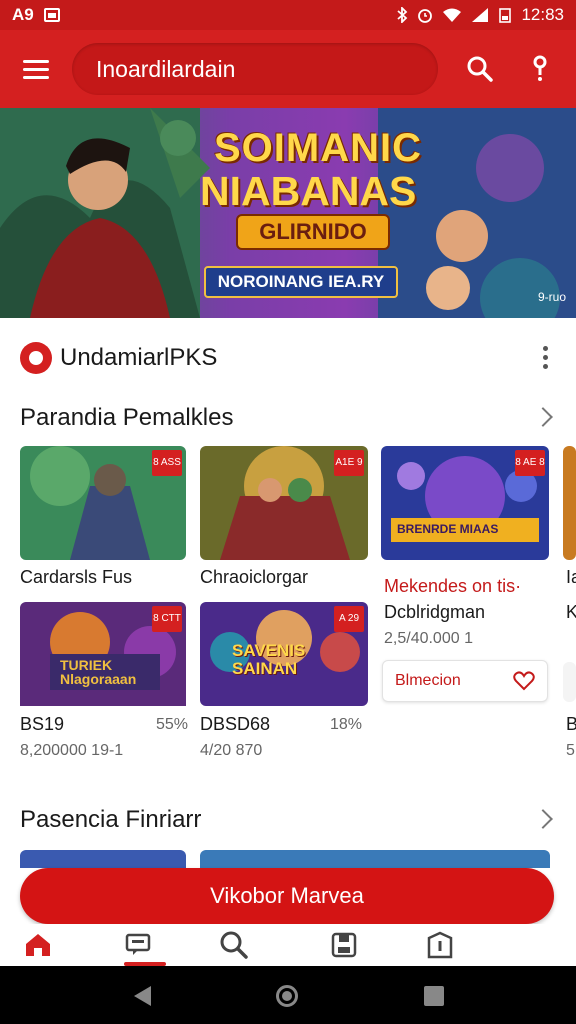 This screenshot has width=576, height=1024. I want to click on system-navigation-bar, so click(288, 995).